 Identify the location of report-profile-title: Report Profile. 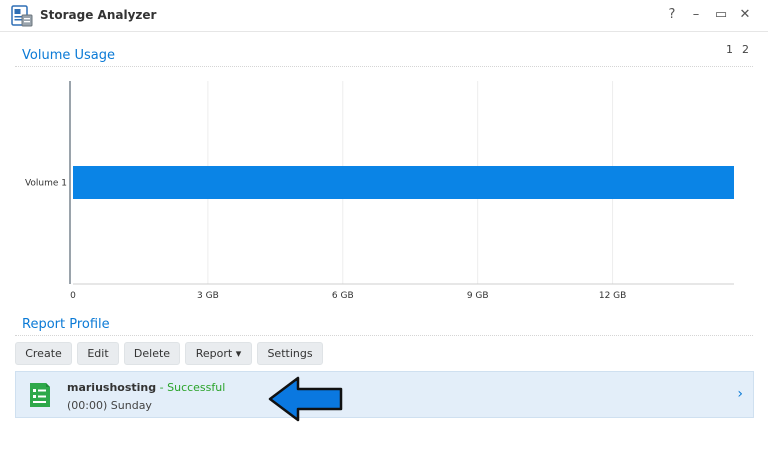
(66, 324).